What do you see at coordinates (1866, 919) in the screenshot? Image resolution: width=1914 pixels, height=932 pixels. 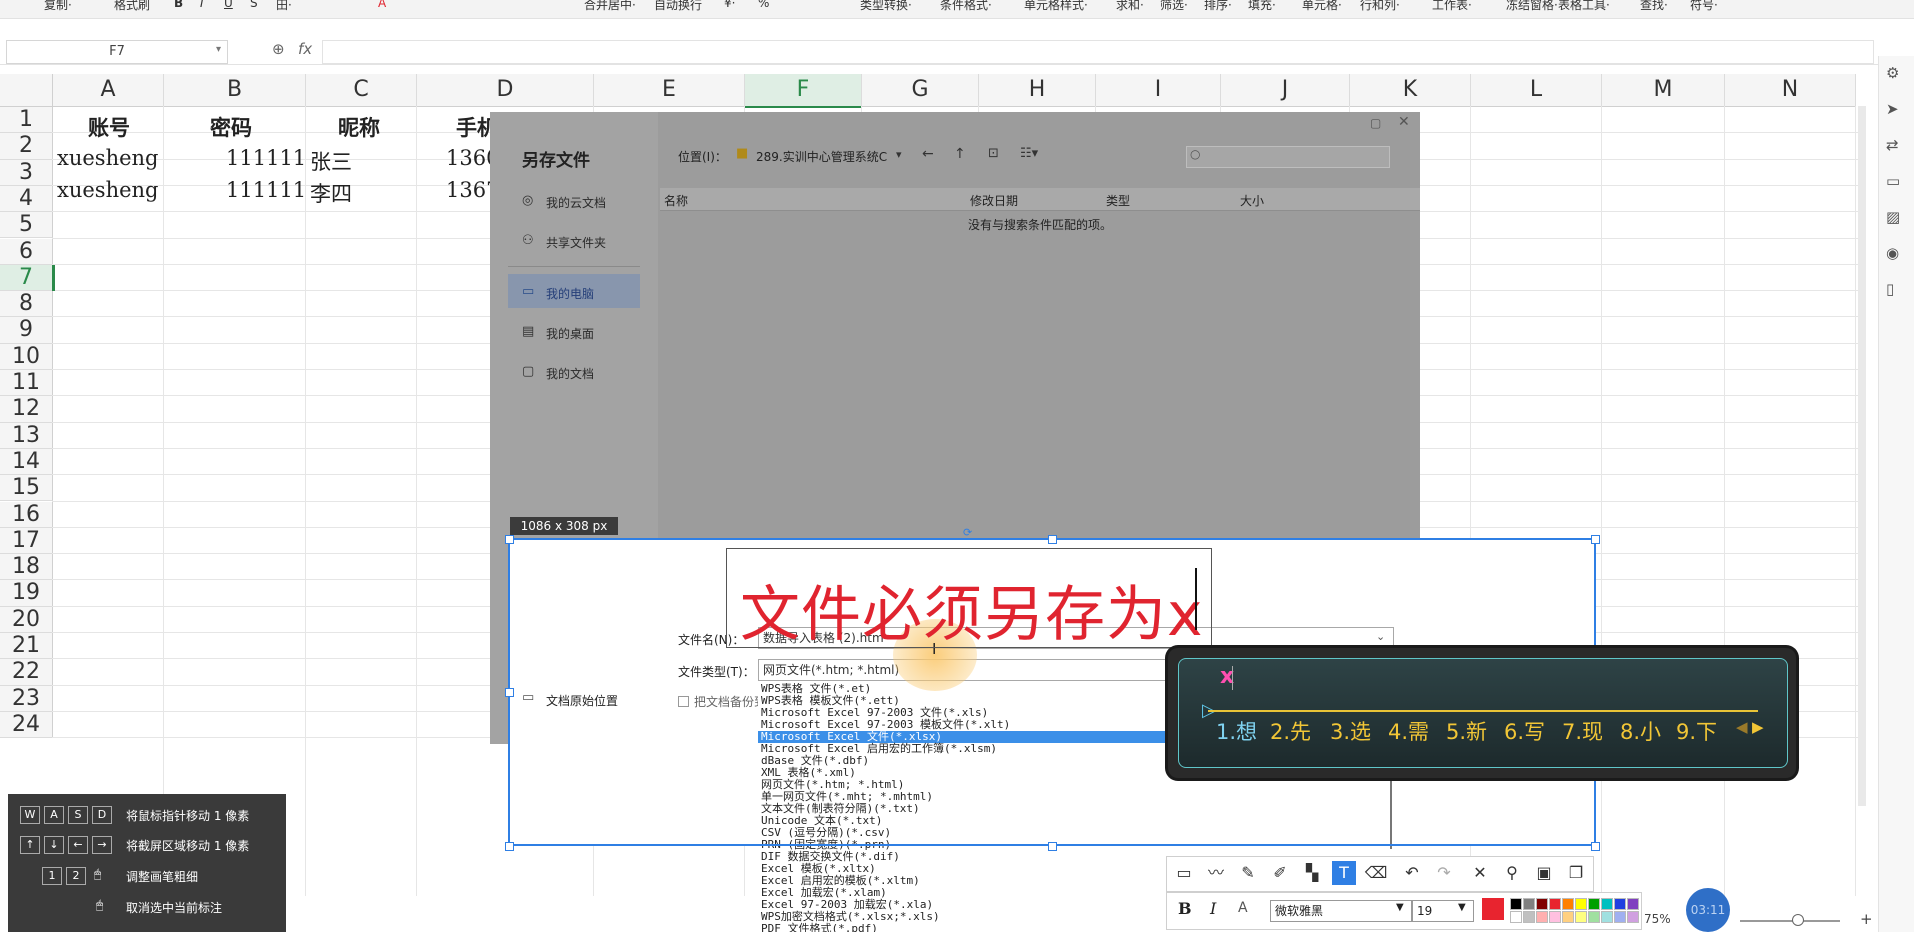 I see `zoom-in-icon: +` at bounding box center [1866, 919].